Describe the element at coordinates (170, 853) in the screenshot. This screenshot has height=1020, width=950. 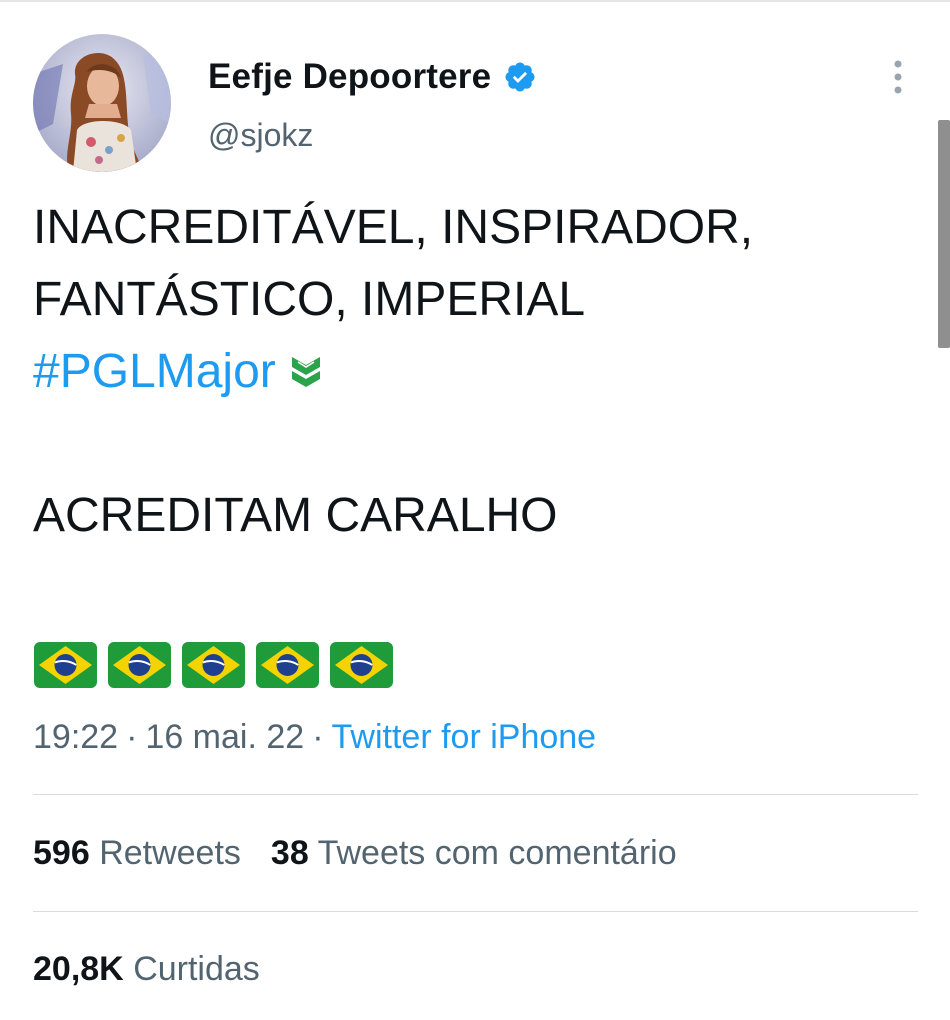
I see `retweets-label: Retweets` at that location.